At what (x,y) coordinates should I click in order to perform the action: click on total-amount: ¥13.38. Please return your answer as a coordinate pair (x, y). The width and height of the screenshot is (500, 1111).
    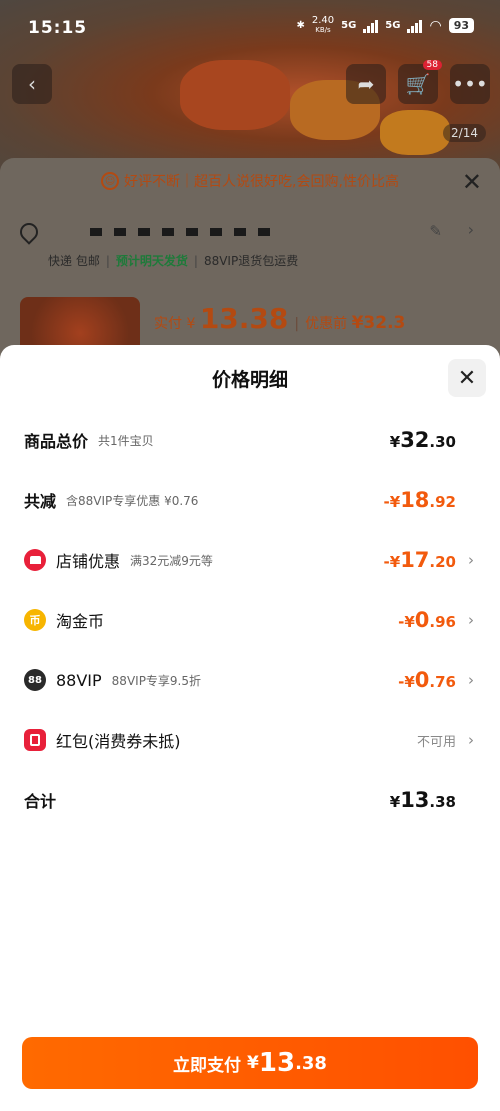
    Looking at the image, I should click on (422, 800).